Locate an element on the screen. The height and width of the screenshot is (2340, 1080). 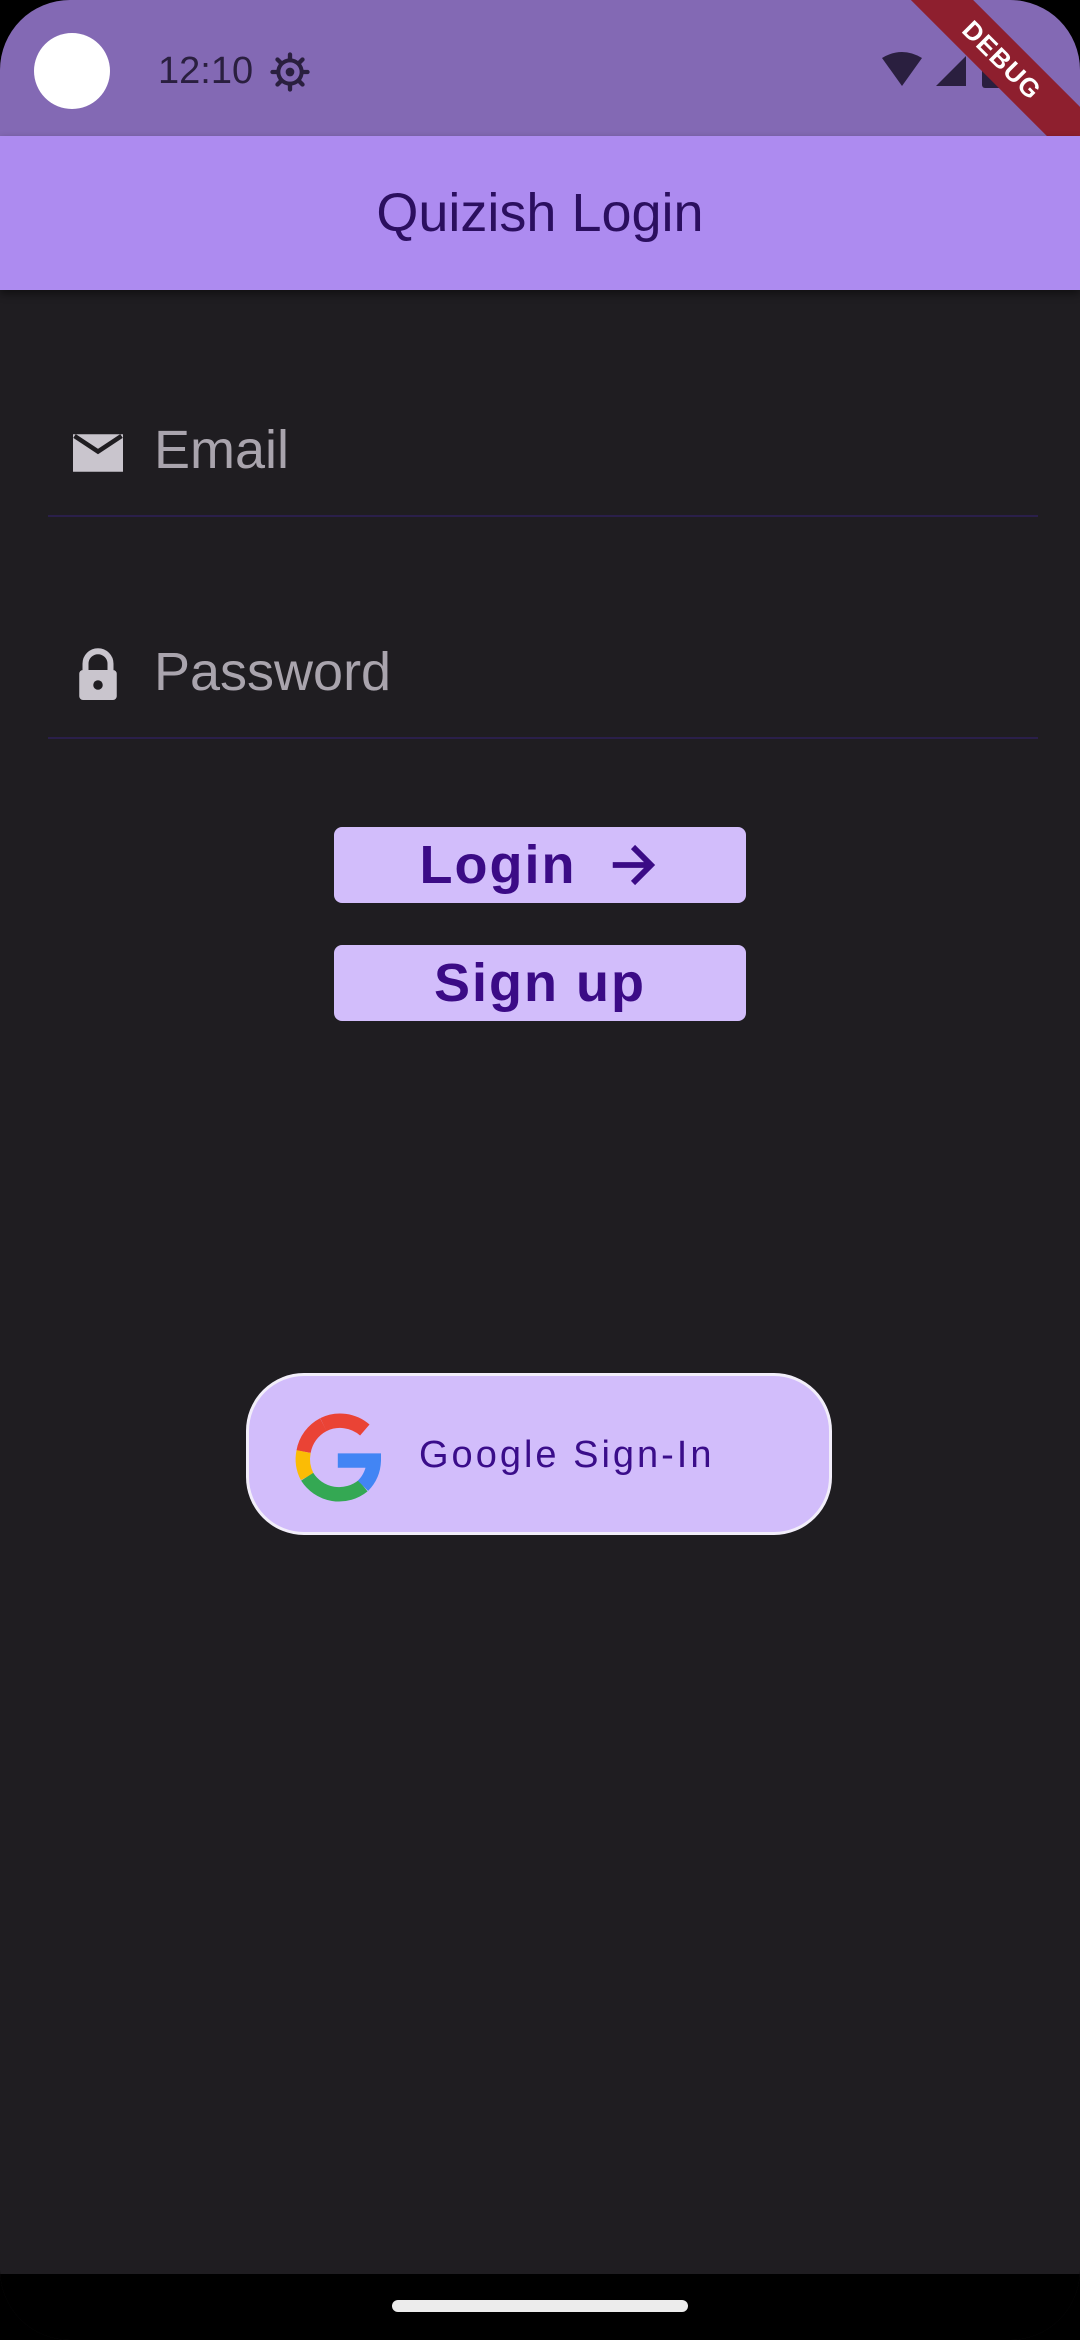
login-button-label: Login is located at coordinates (498, 865).